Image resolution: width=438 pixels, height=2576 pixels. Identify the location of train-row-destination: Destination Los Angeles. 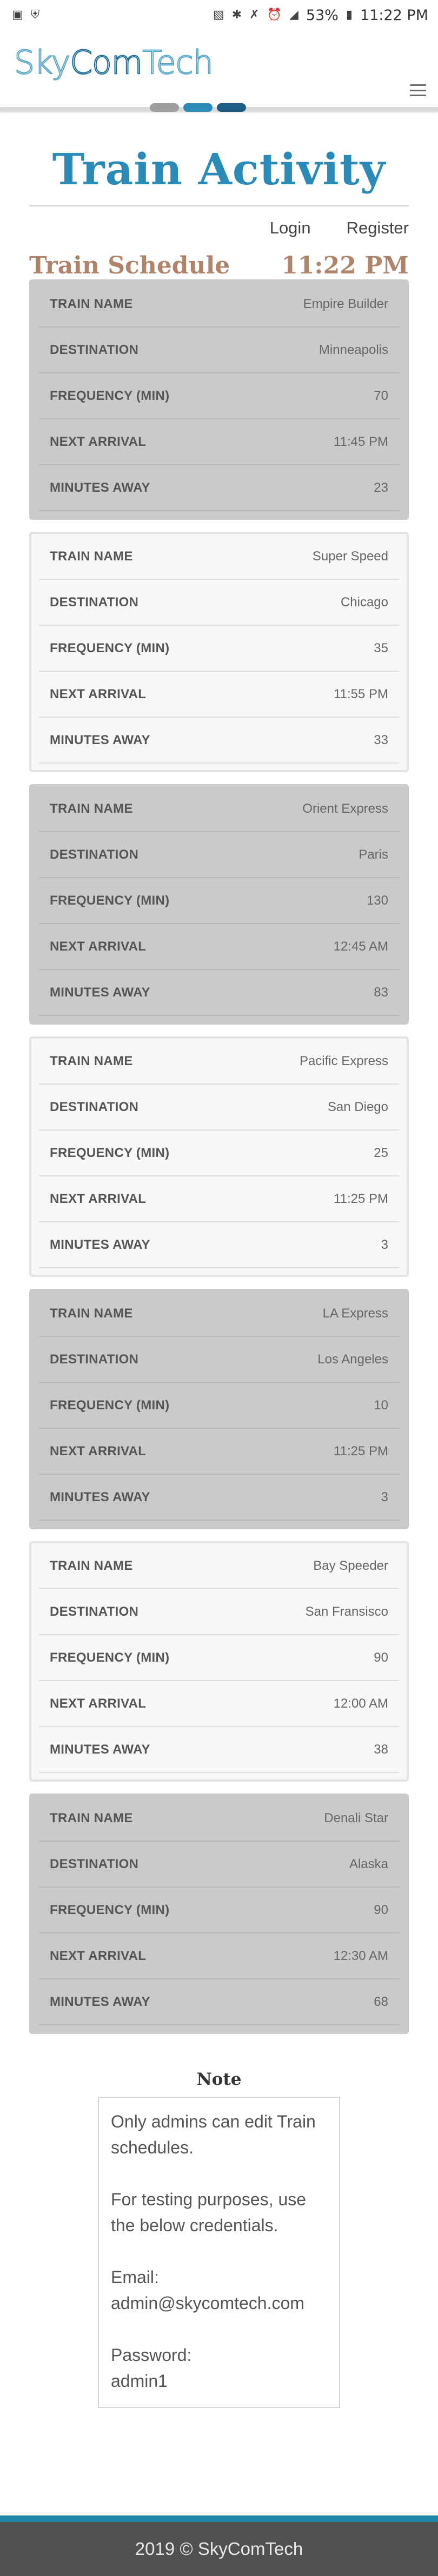
(219, 1360).